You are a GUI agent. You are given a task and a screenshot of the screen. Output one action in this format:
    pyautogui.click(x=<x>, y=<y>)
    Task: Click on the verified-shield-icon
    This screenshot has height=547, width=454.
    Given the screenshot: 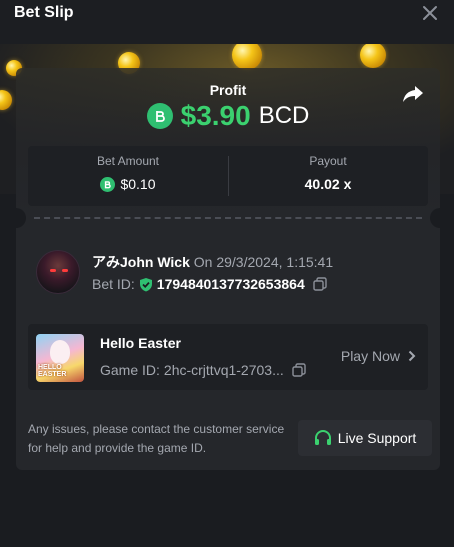 What is the action you would take?
    pyautogui.click(x=145, y=284)
    